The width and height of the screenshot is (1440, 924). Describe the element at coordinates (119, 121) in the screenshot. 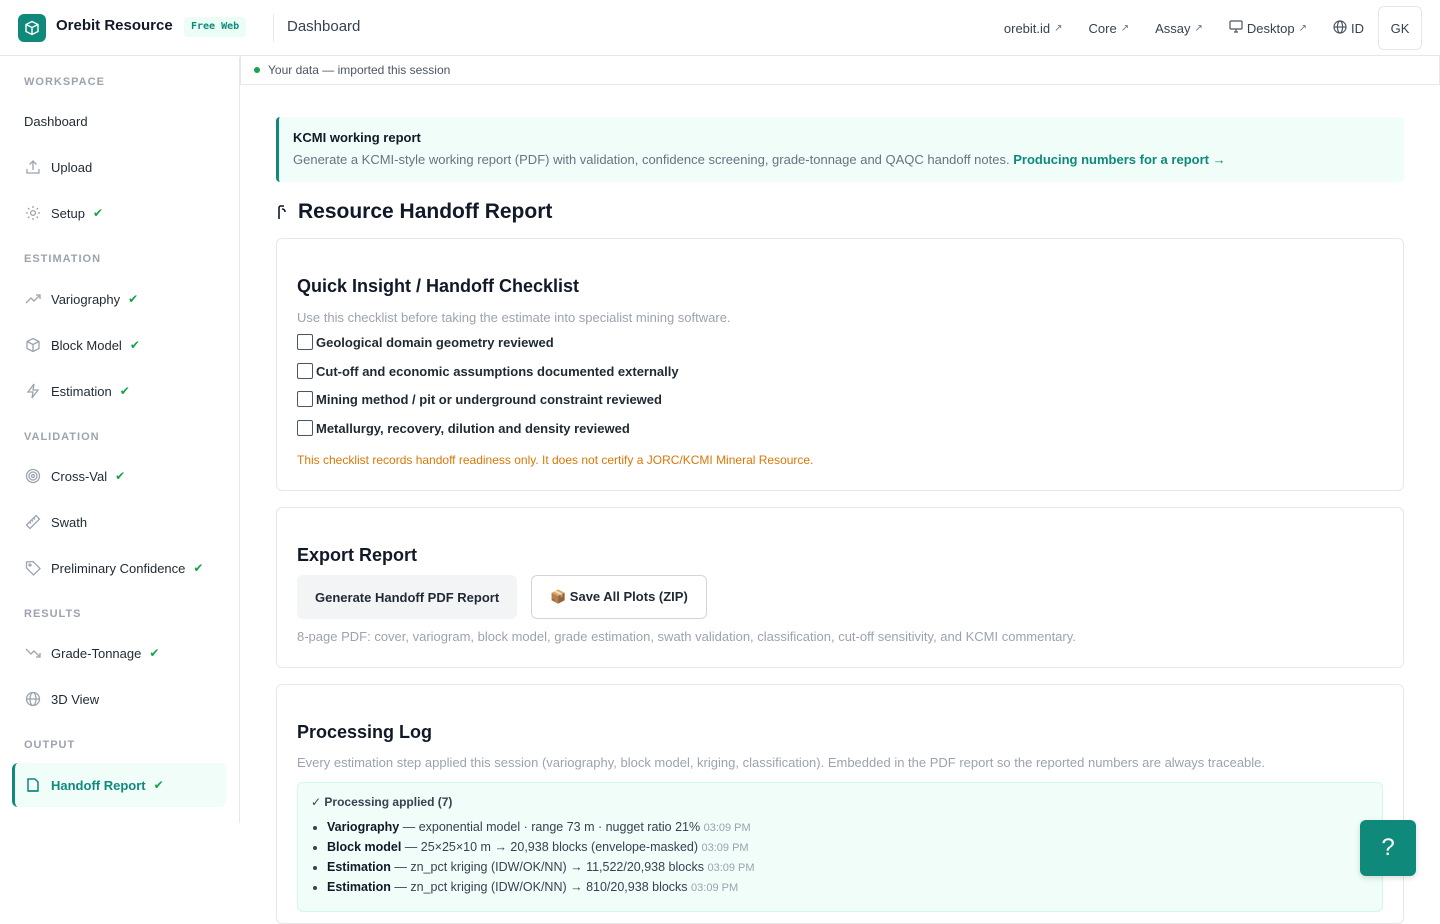

I see `sidebar-item-dashboard: Dashboard` at that location.